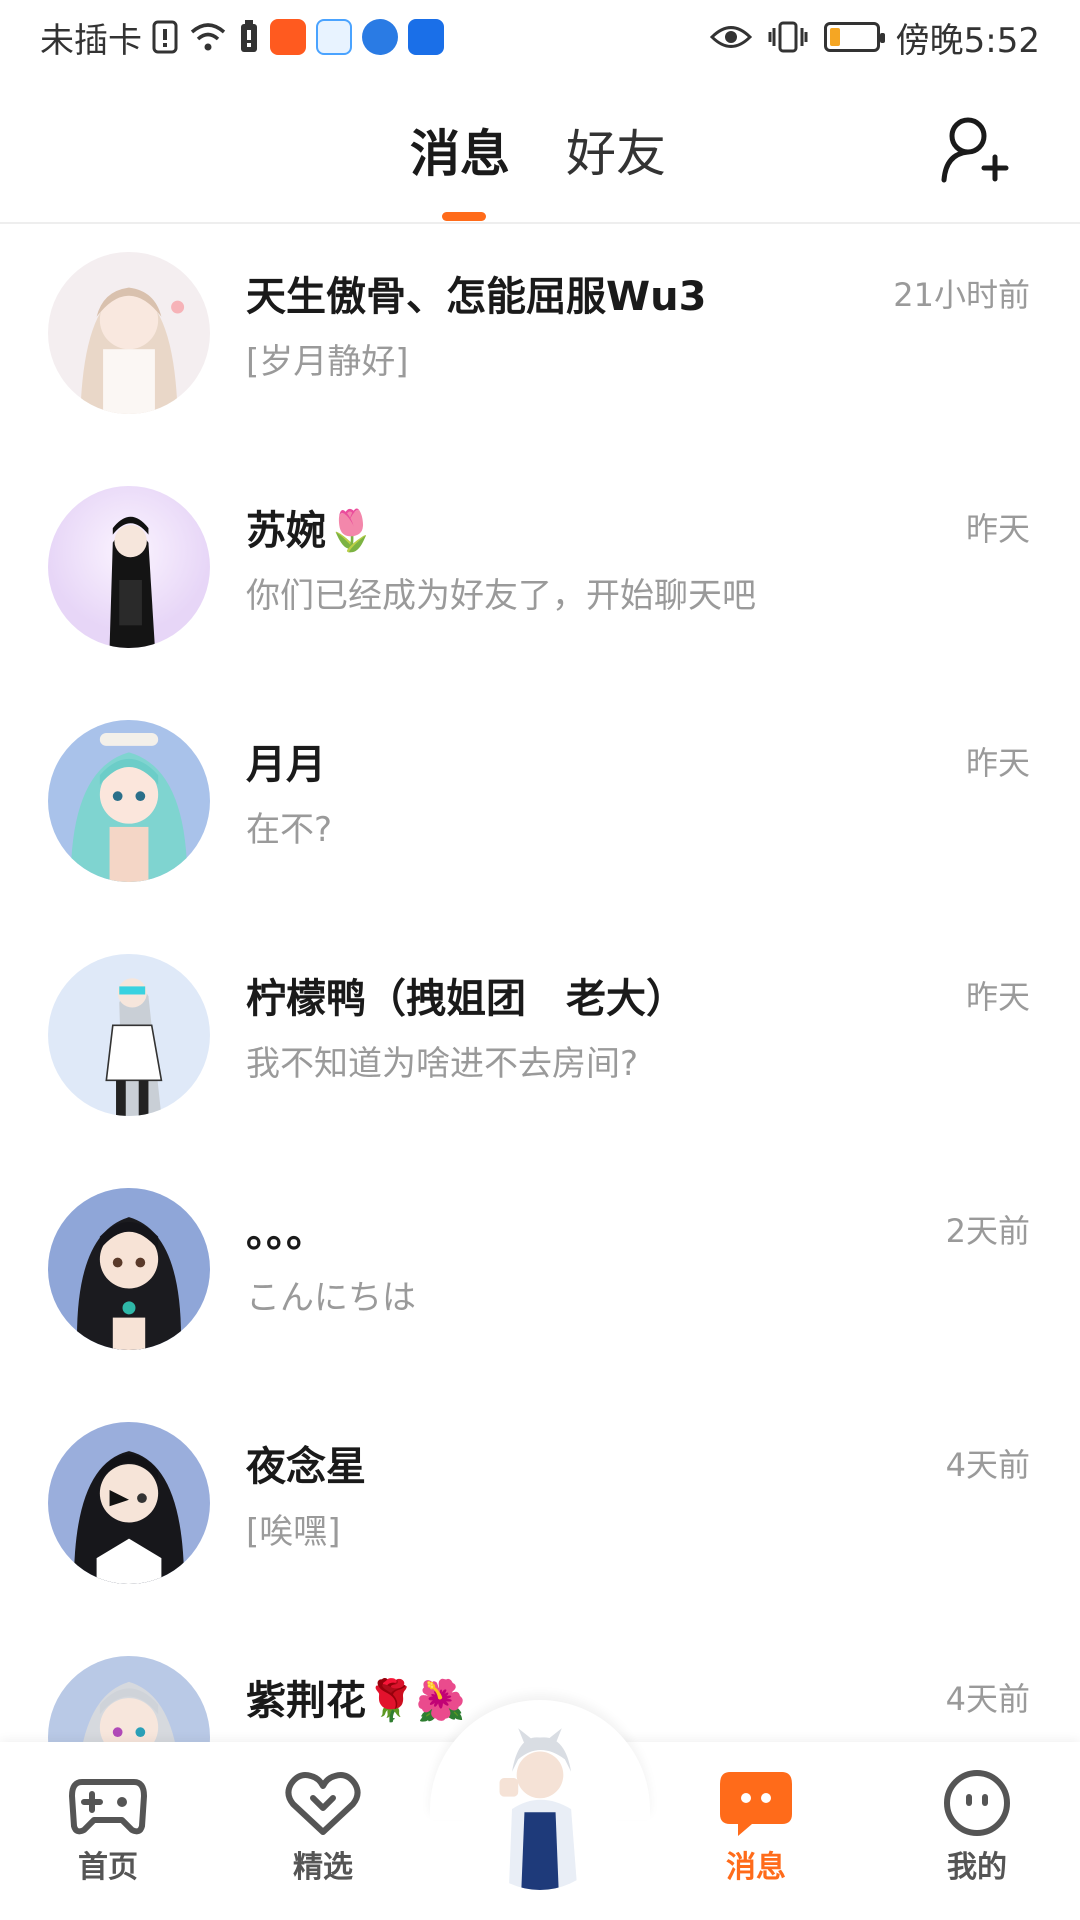 The image size is (1080, 1920). What do you see at coordinates (426, 37) in the screenshot?
I see `bulb-app-icon` at bounding box center [426, 37].